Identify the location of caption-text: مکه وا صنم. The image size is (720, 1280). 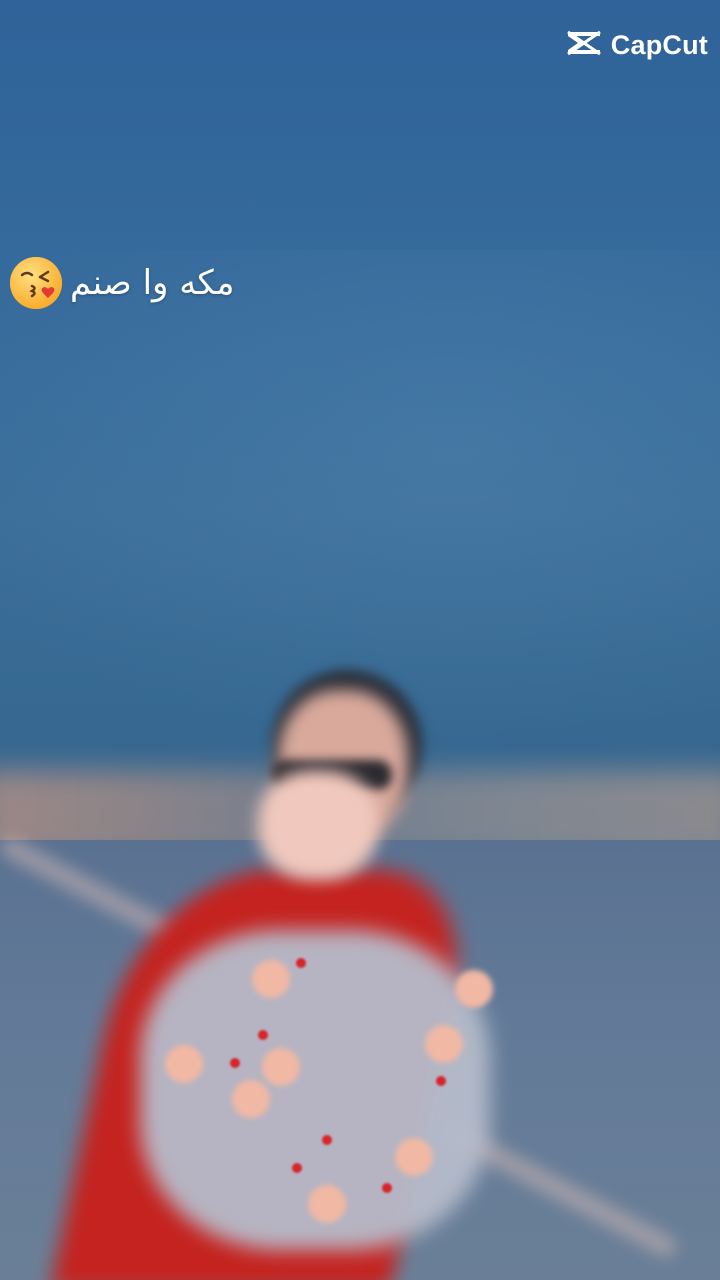
(152, 283).